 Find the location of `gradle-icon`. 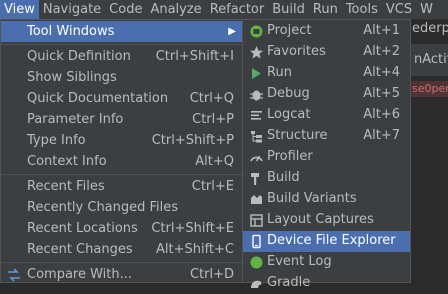

gradle-icon is located at coordinates (256, 284).